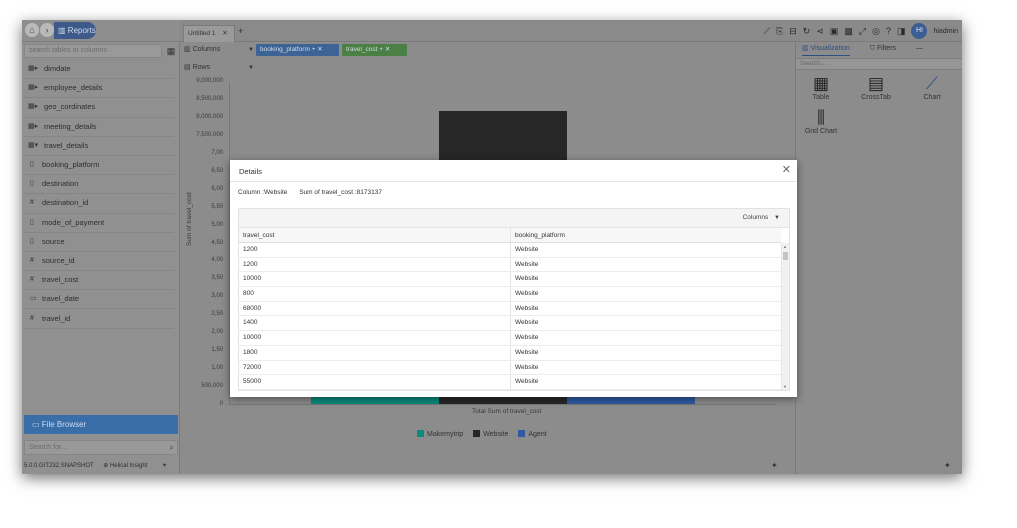 The width and height of the screenshot is (1017, 528). Describe the element at coordinates (901, 31) in the screenshot. I see `notification-icon: ◨` at that location.